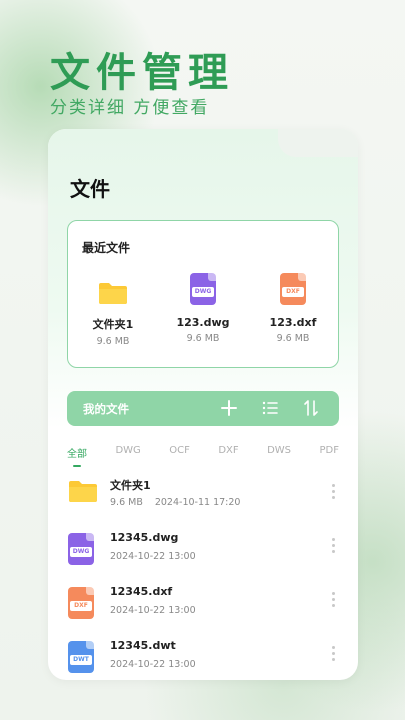  Describe the element at coordinates (318, 143) in the screenshot. I see `card-corner-notch` at that location.